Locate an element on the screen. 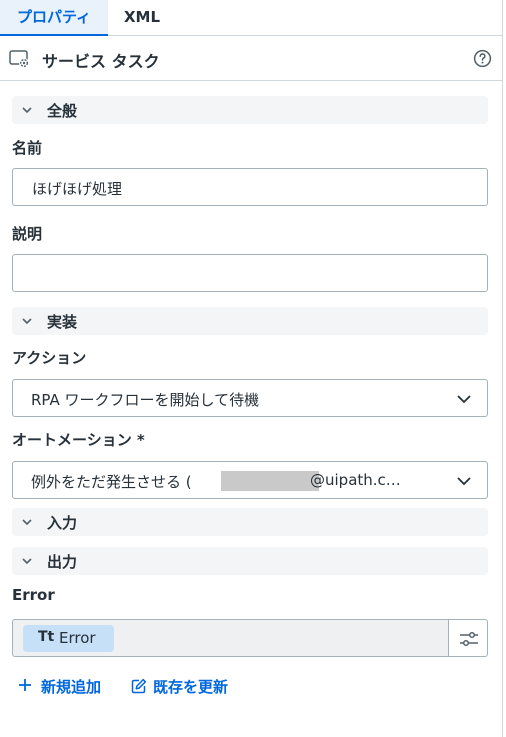  action-label: アクション is located at coordinates (49, 358).